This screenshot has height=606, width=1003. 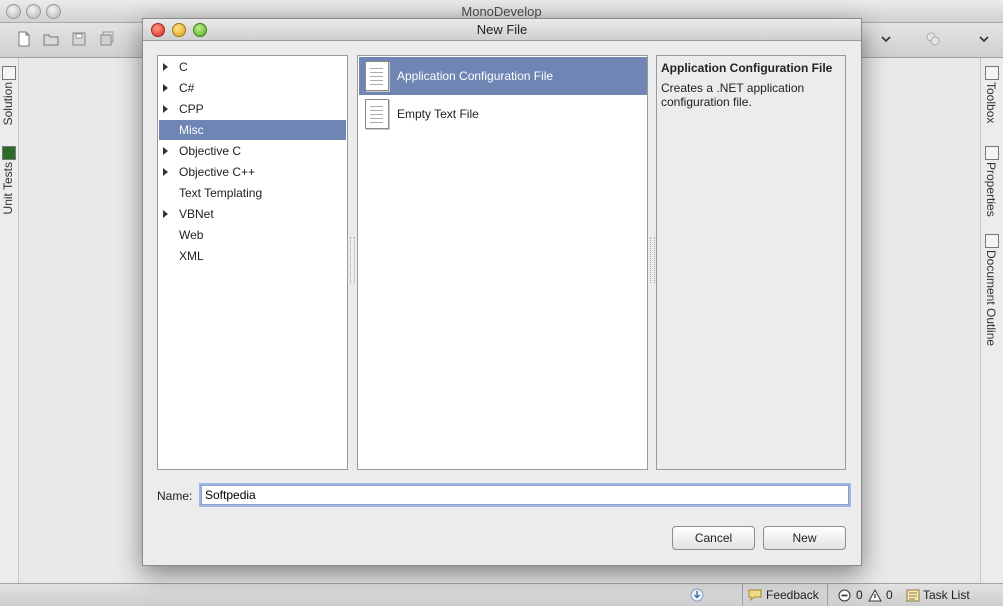 What do you see at coordinates (183, 67) in the screenshot?
I see `category-label: C` at bounding box center [183, 67].